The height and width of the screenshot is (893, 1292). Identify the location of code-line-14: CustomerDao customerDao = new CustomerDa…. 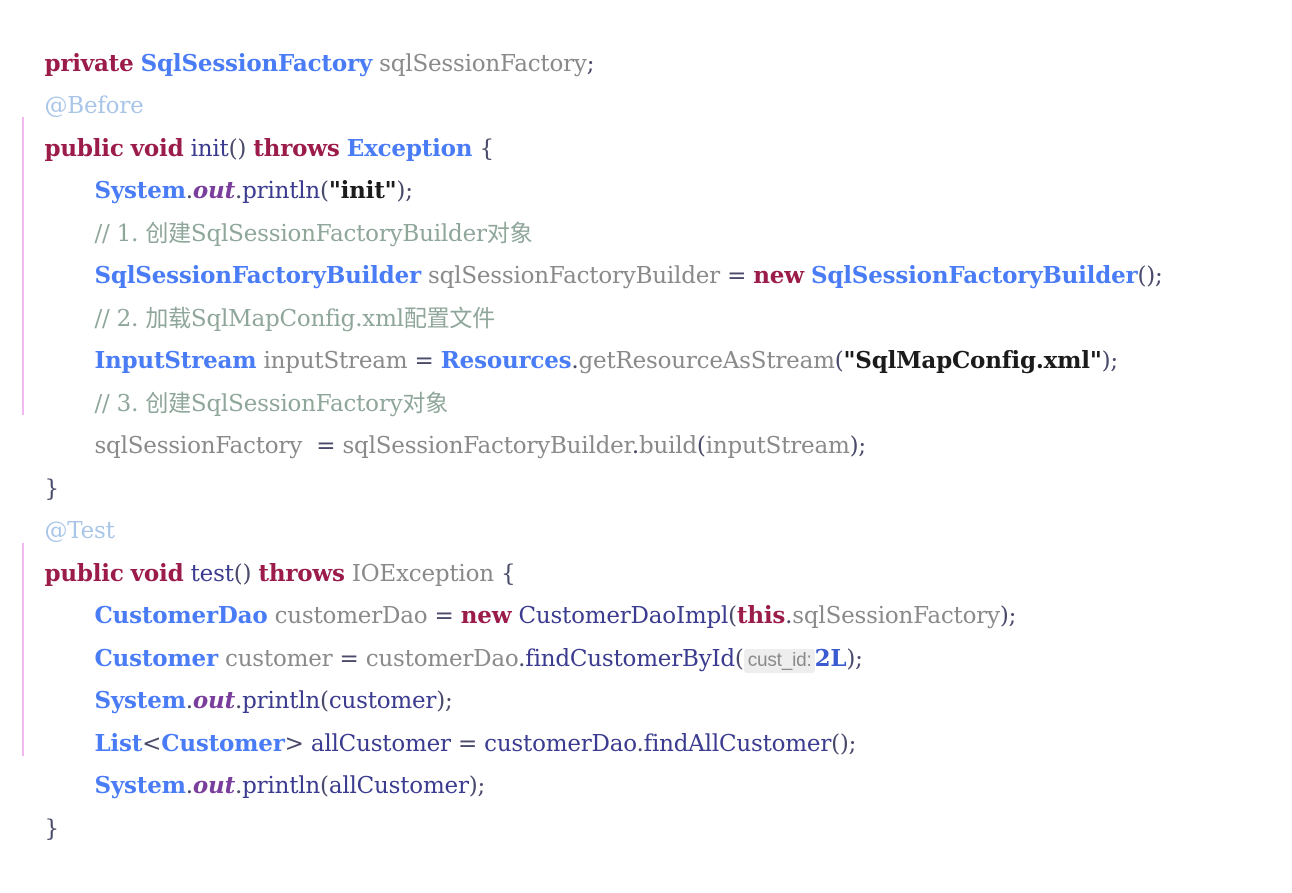
(646, 591).